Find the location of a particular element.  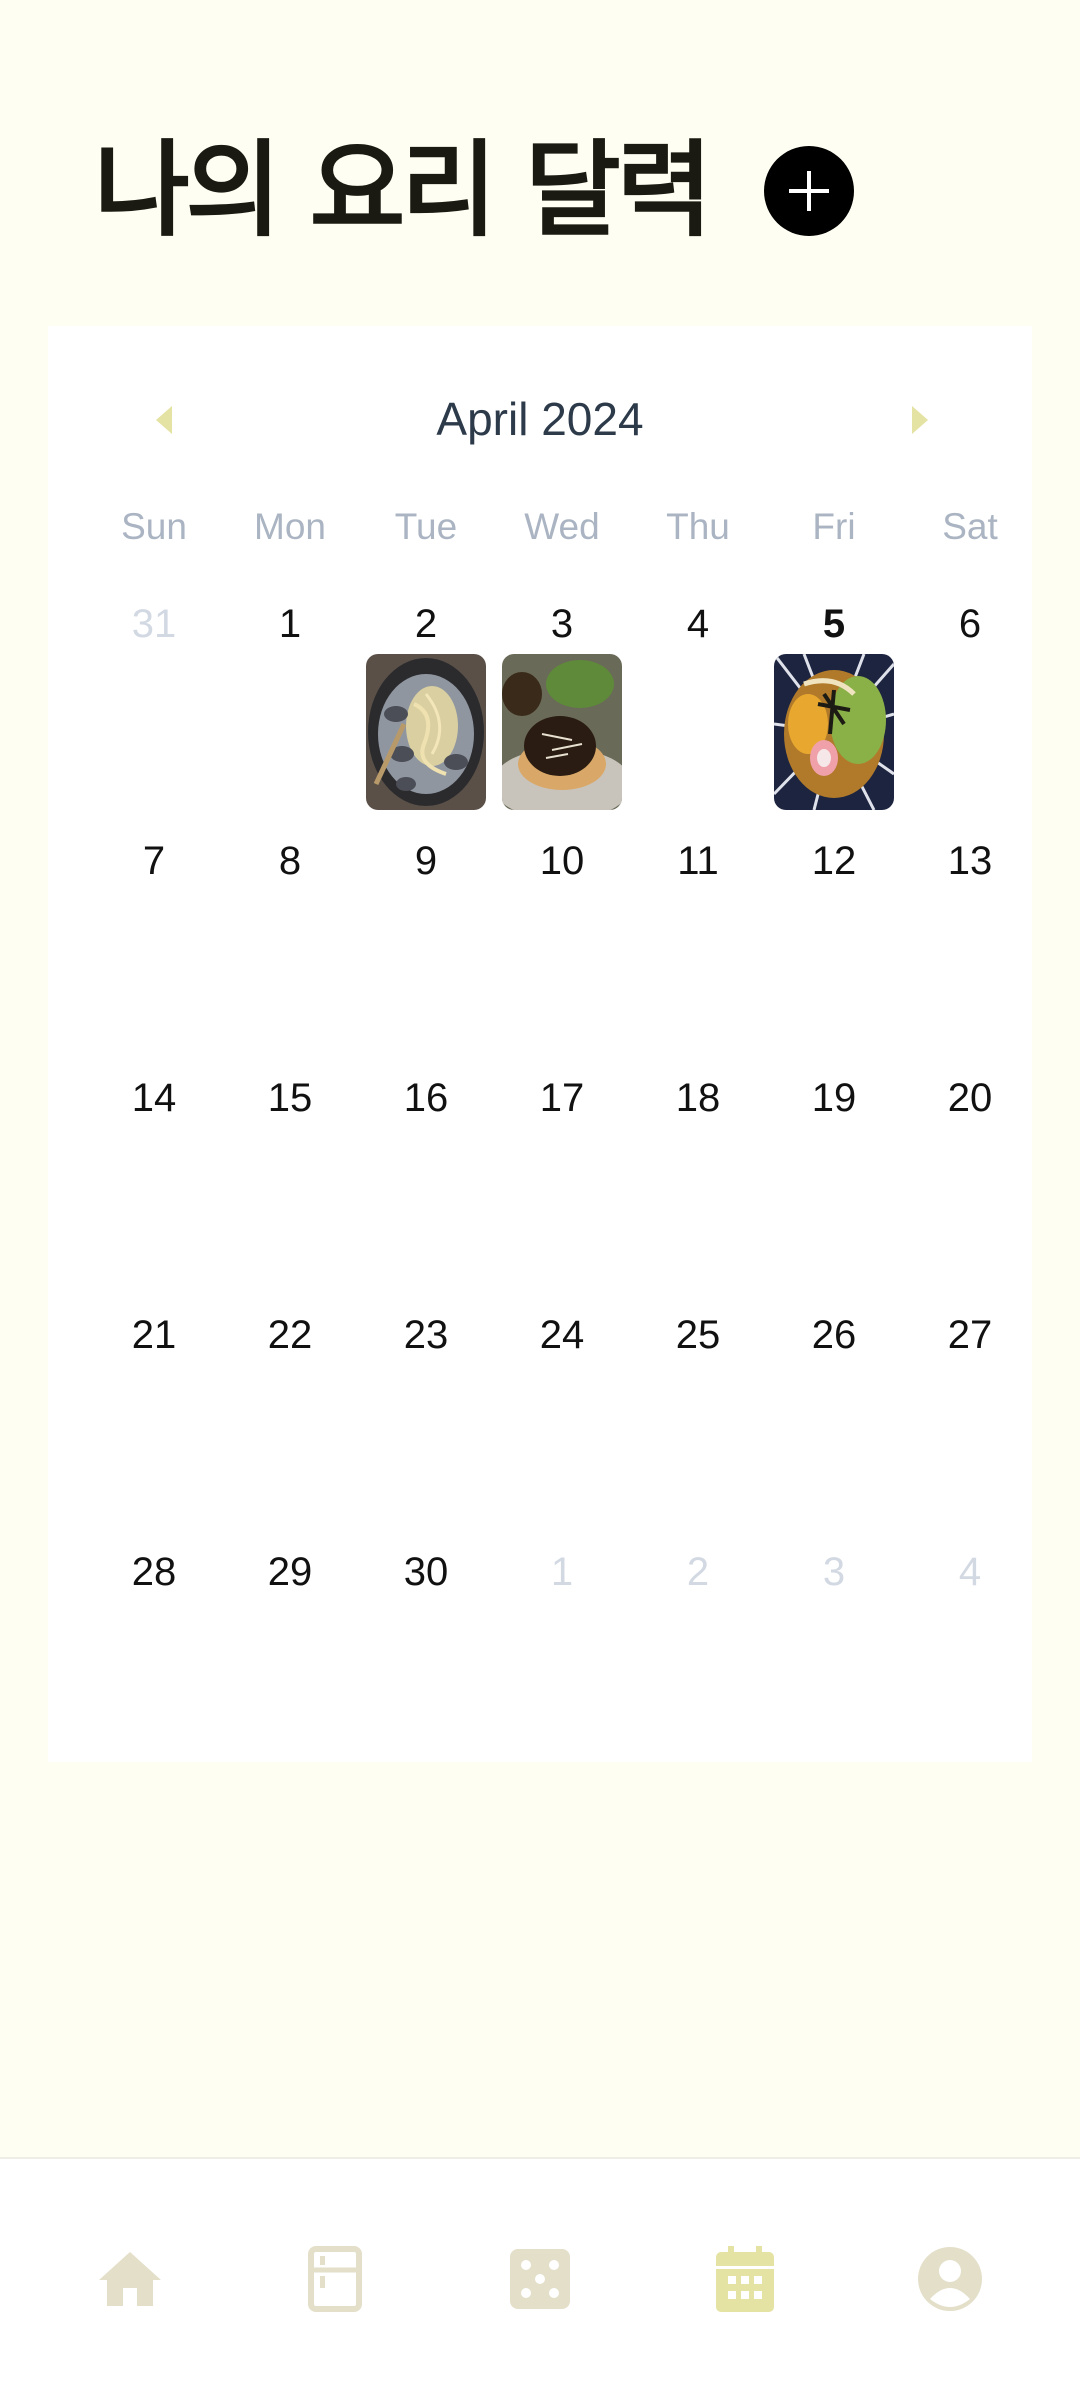

day-number: 21 is located at coordinates (154, 1335).